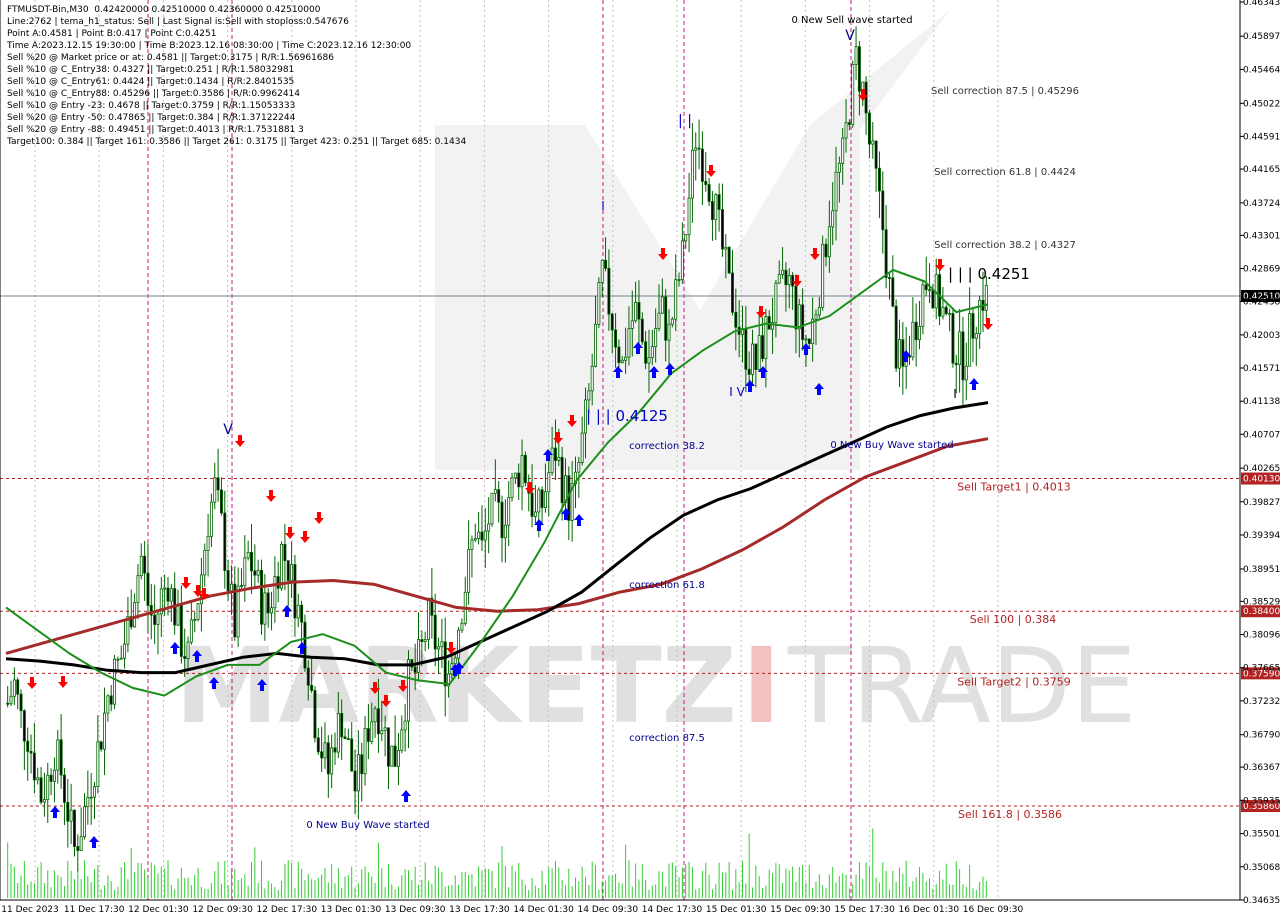 Image resolution: width=1280 pixels, height=924 pixels. I want to click on x-tick-label: 14 Dec 17:30, so click(672, 910).